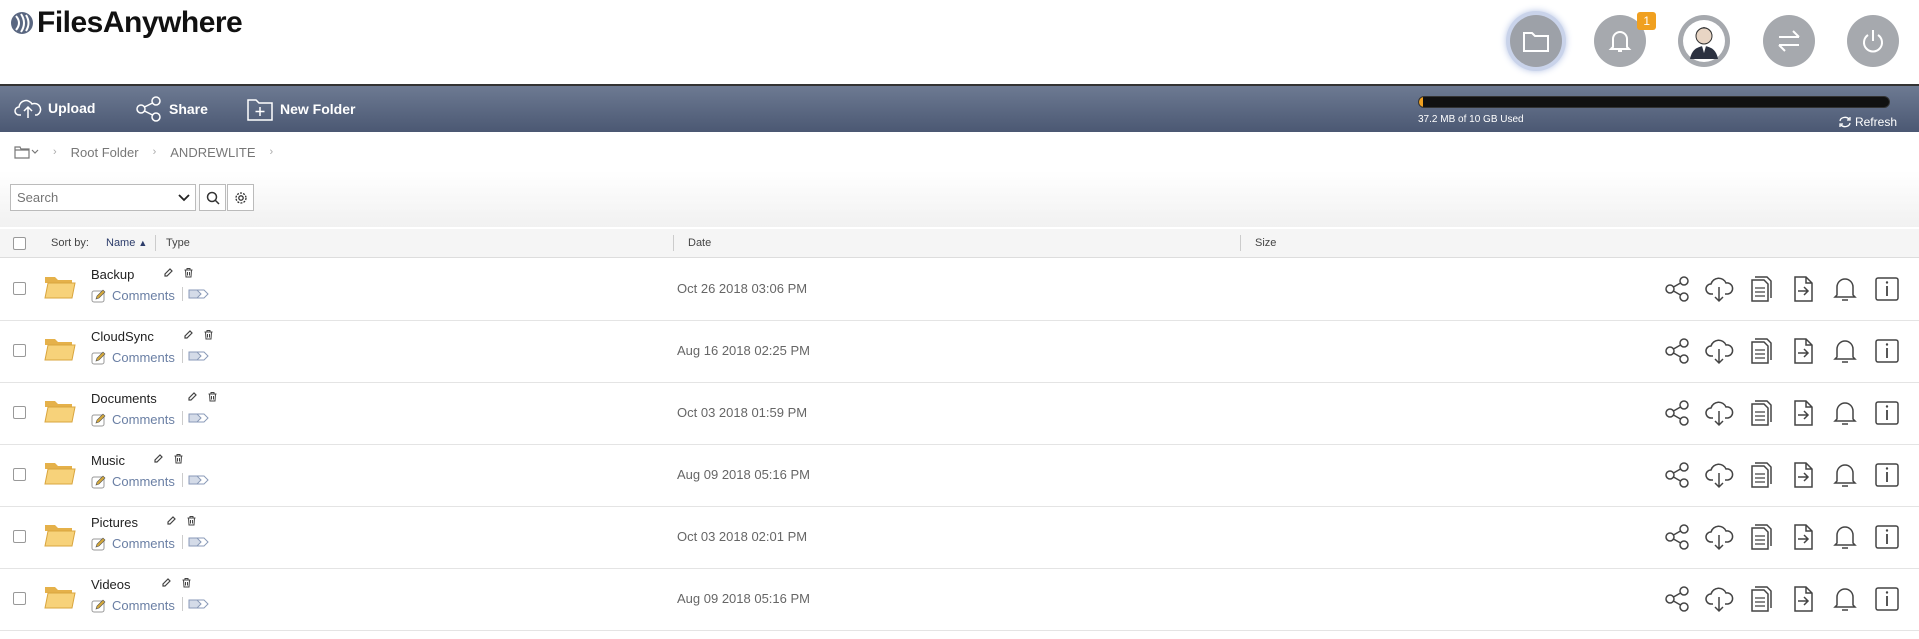  Describe the element at coordinates (54, 108) in the screenshot. I see `upload-button: Upload` at that location.